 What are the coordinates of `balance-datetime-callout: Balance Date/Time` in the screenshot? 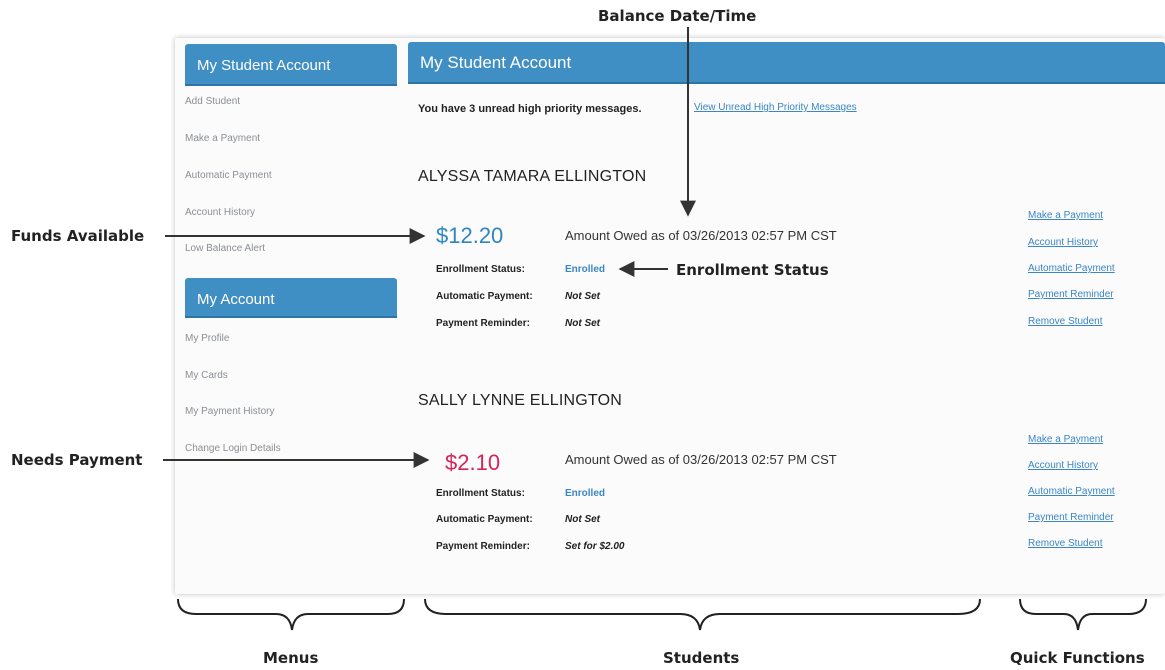 It's located at (677, 16).